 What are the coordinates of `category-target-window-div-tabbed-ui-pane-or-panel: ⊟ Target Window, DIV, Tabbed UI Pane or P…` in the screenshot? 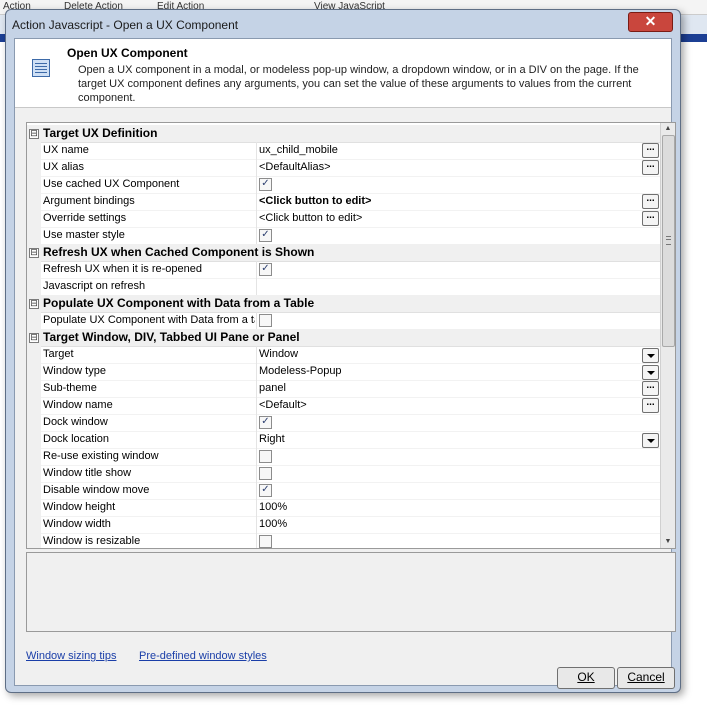 It's located at (344, 338).